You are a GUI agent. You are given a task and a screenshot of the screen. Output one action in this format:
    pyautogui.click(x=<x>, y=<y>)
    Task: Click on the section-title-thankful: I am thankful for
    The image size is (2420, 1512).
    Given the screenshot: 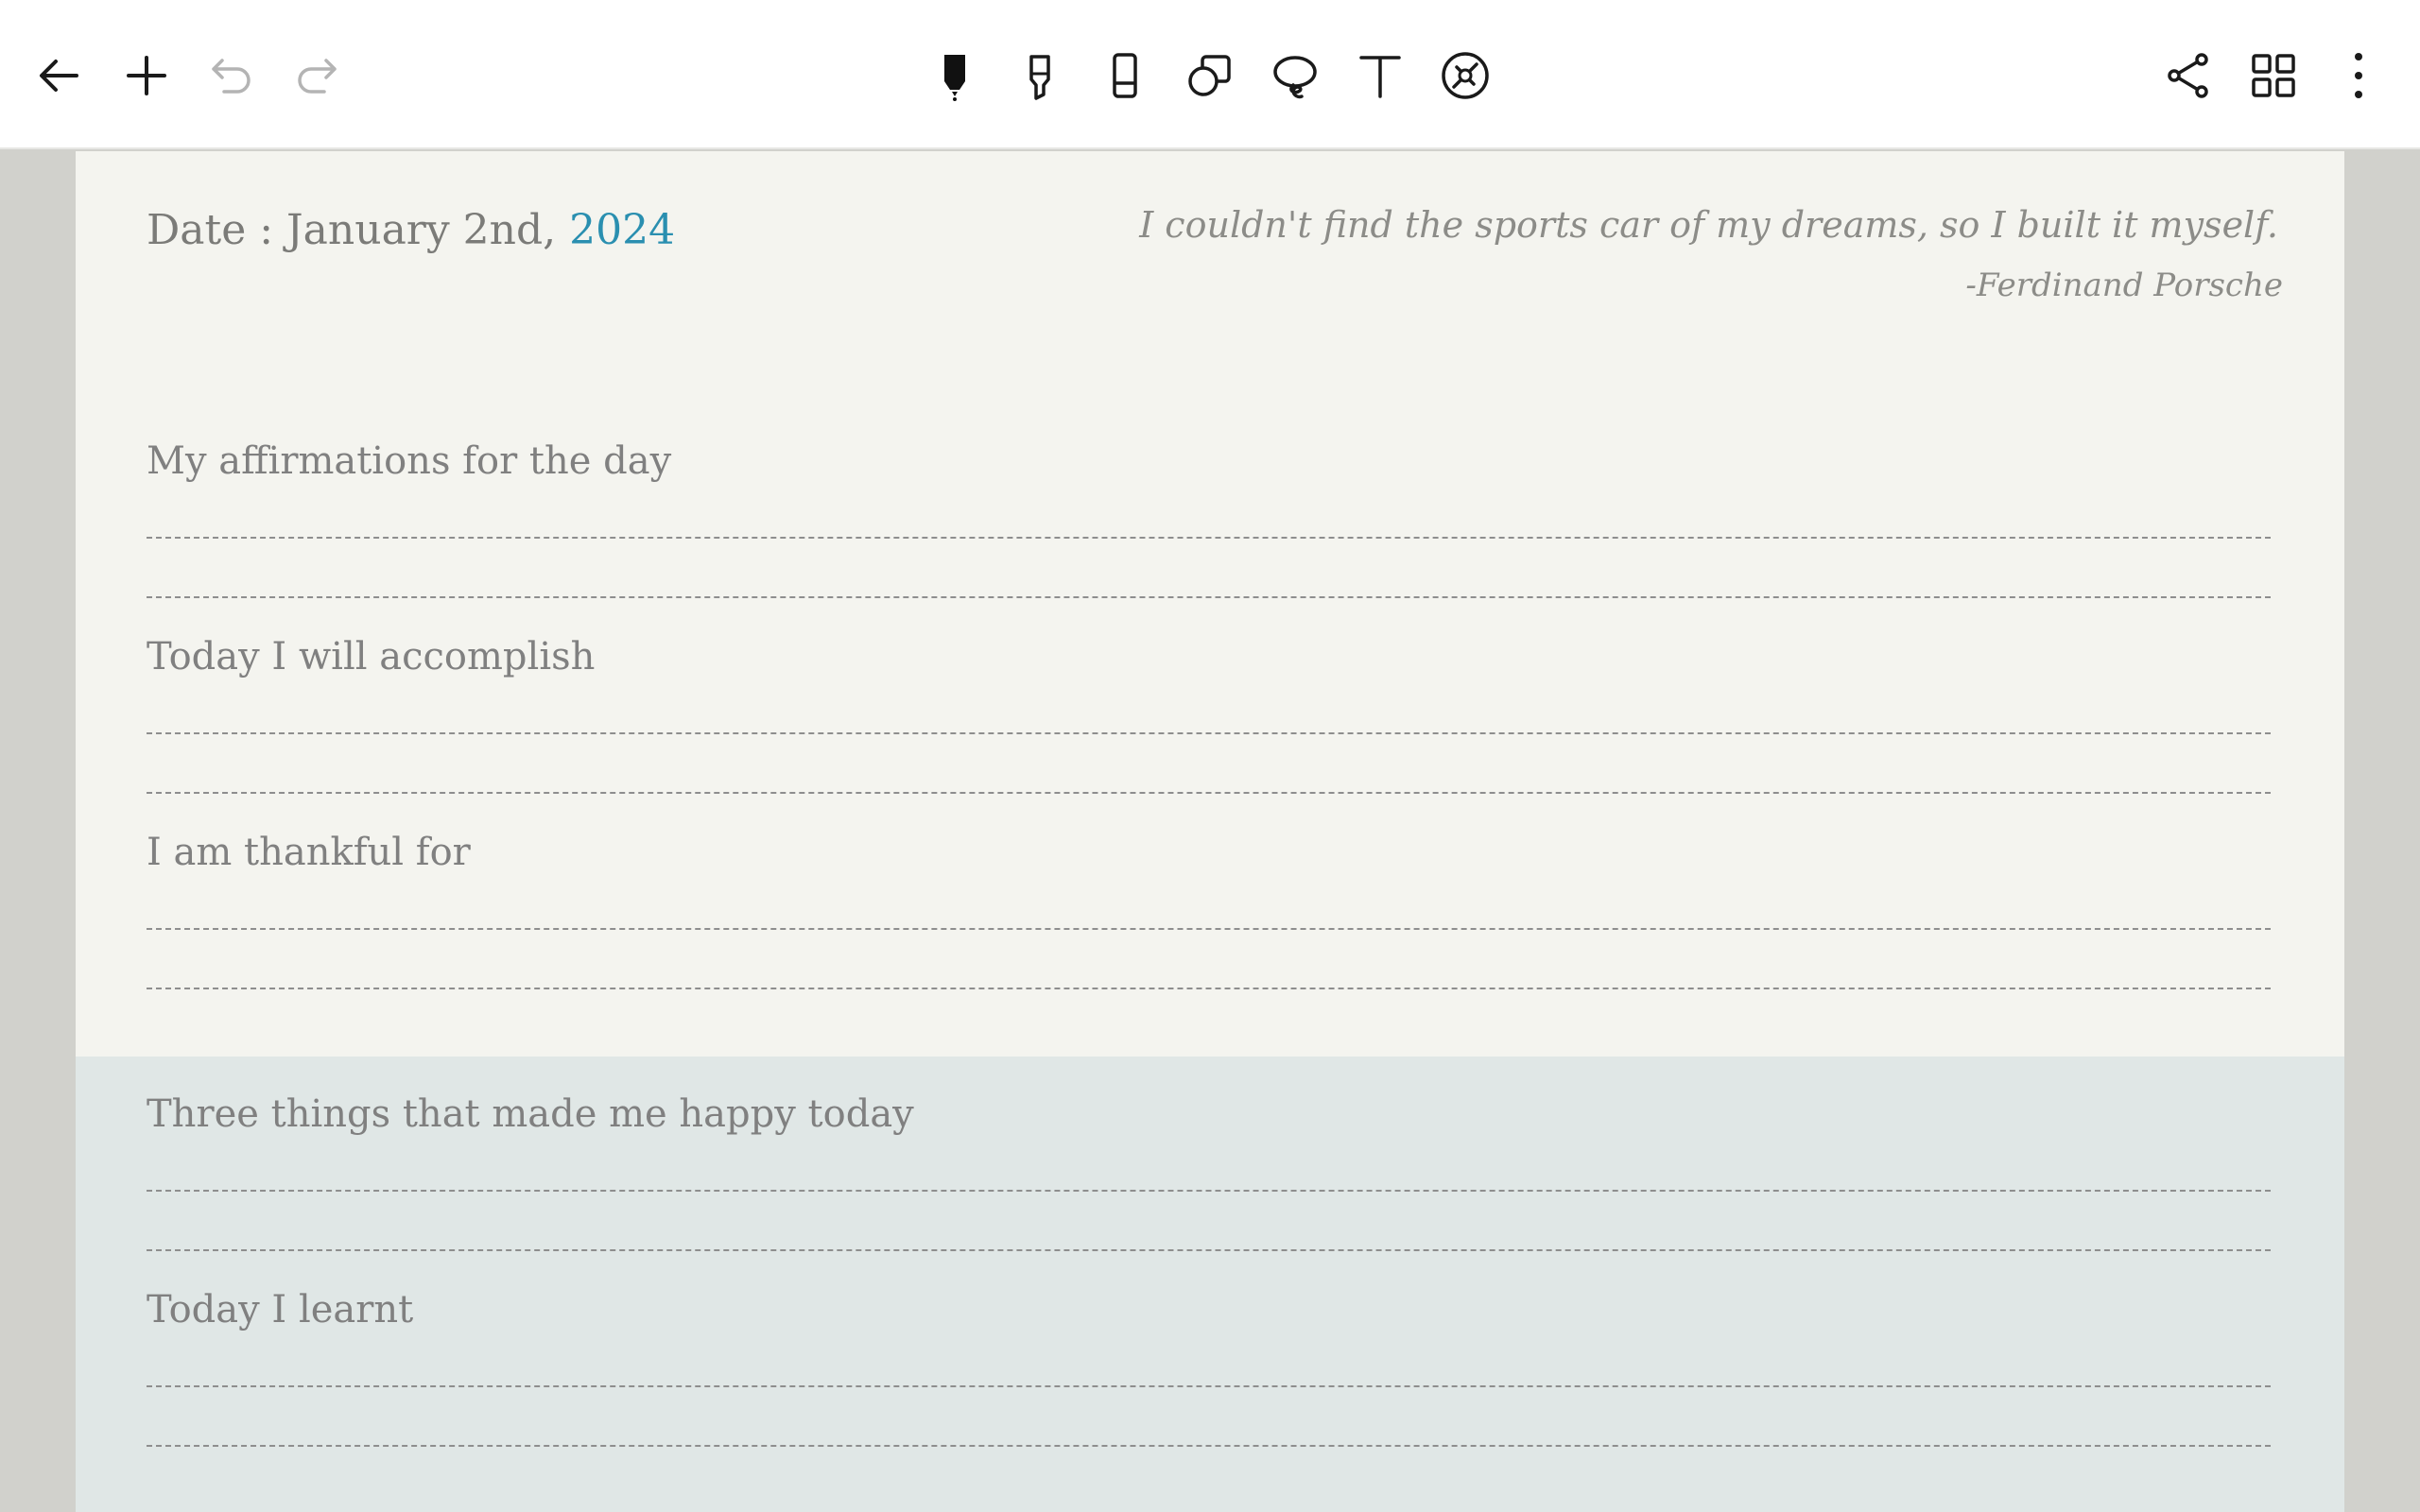 What is the action you would take?
    pyautogui.click(x=309, y=852)
    